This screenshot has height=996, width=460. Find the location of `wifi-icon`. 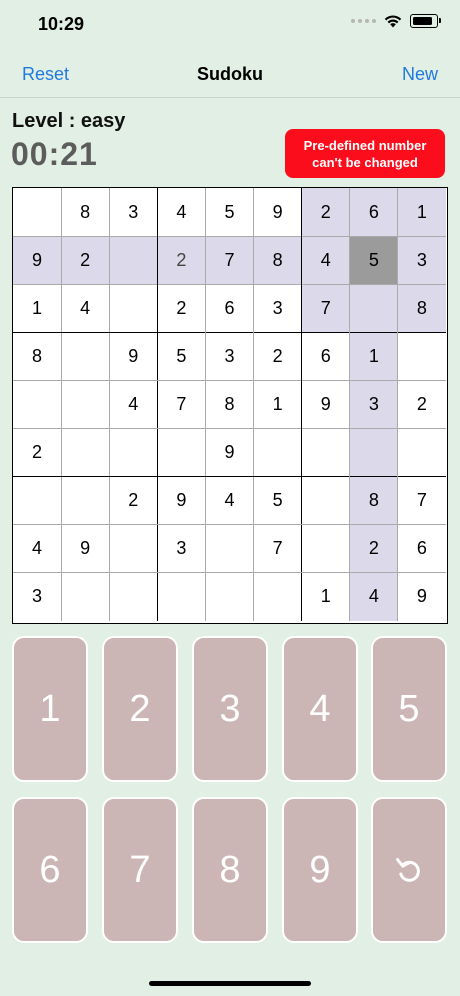

wifi-icon is located at coordinates (393, 21).